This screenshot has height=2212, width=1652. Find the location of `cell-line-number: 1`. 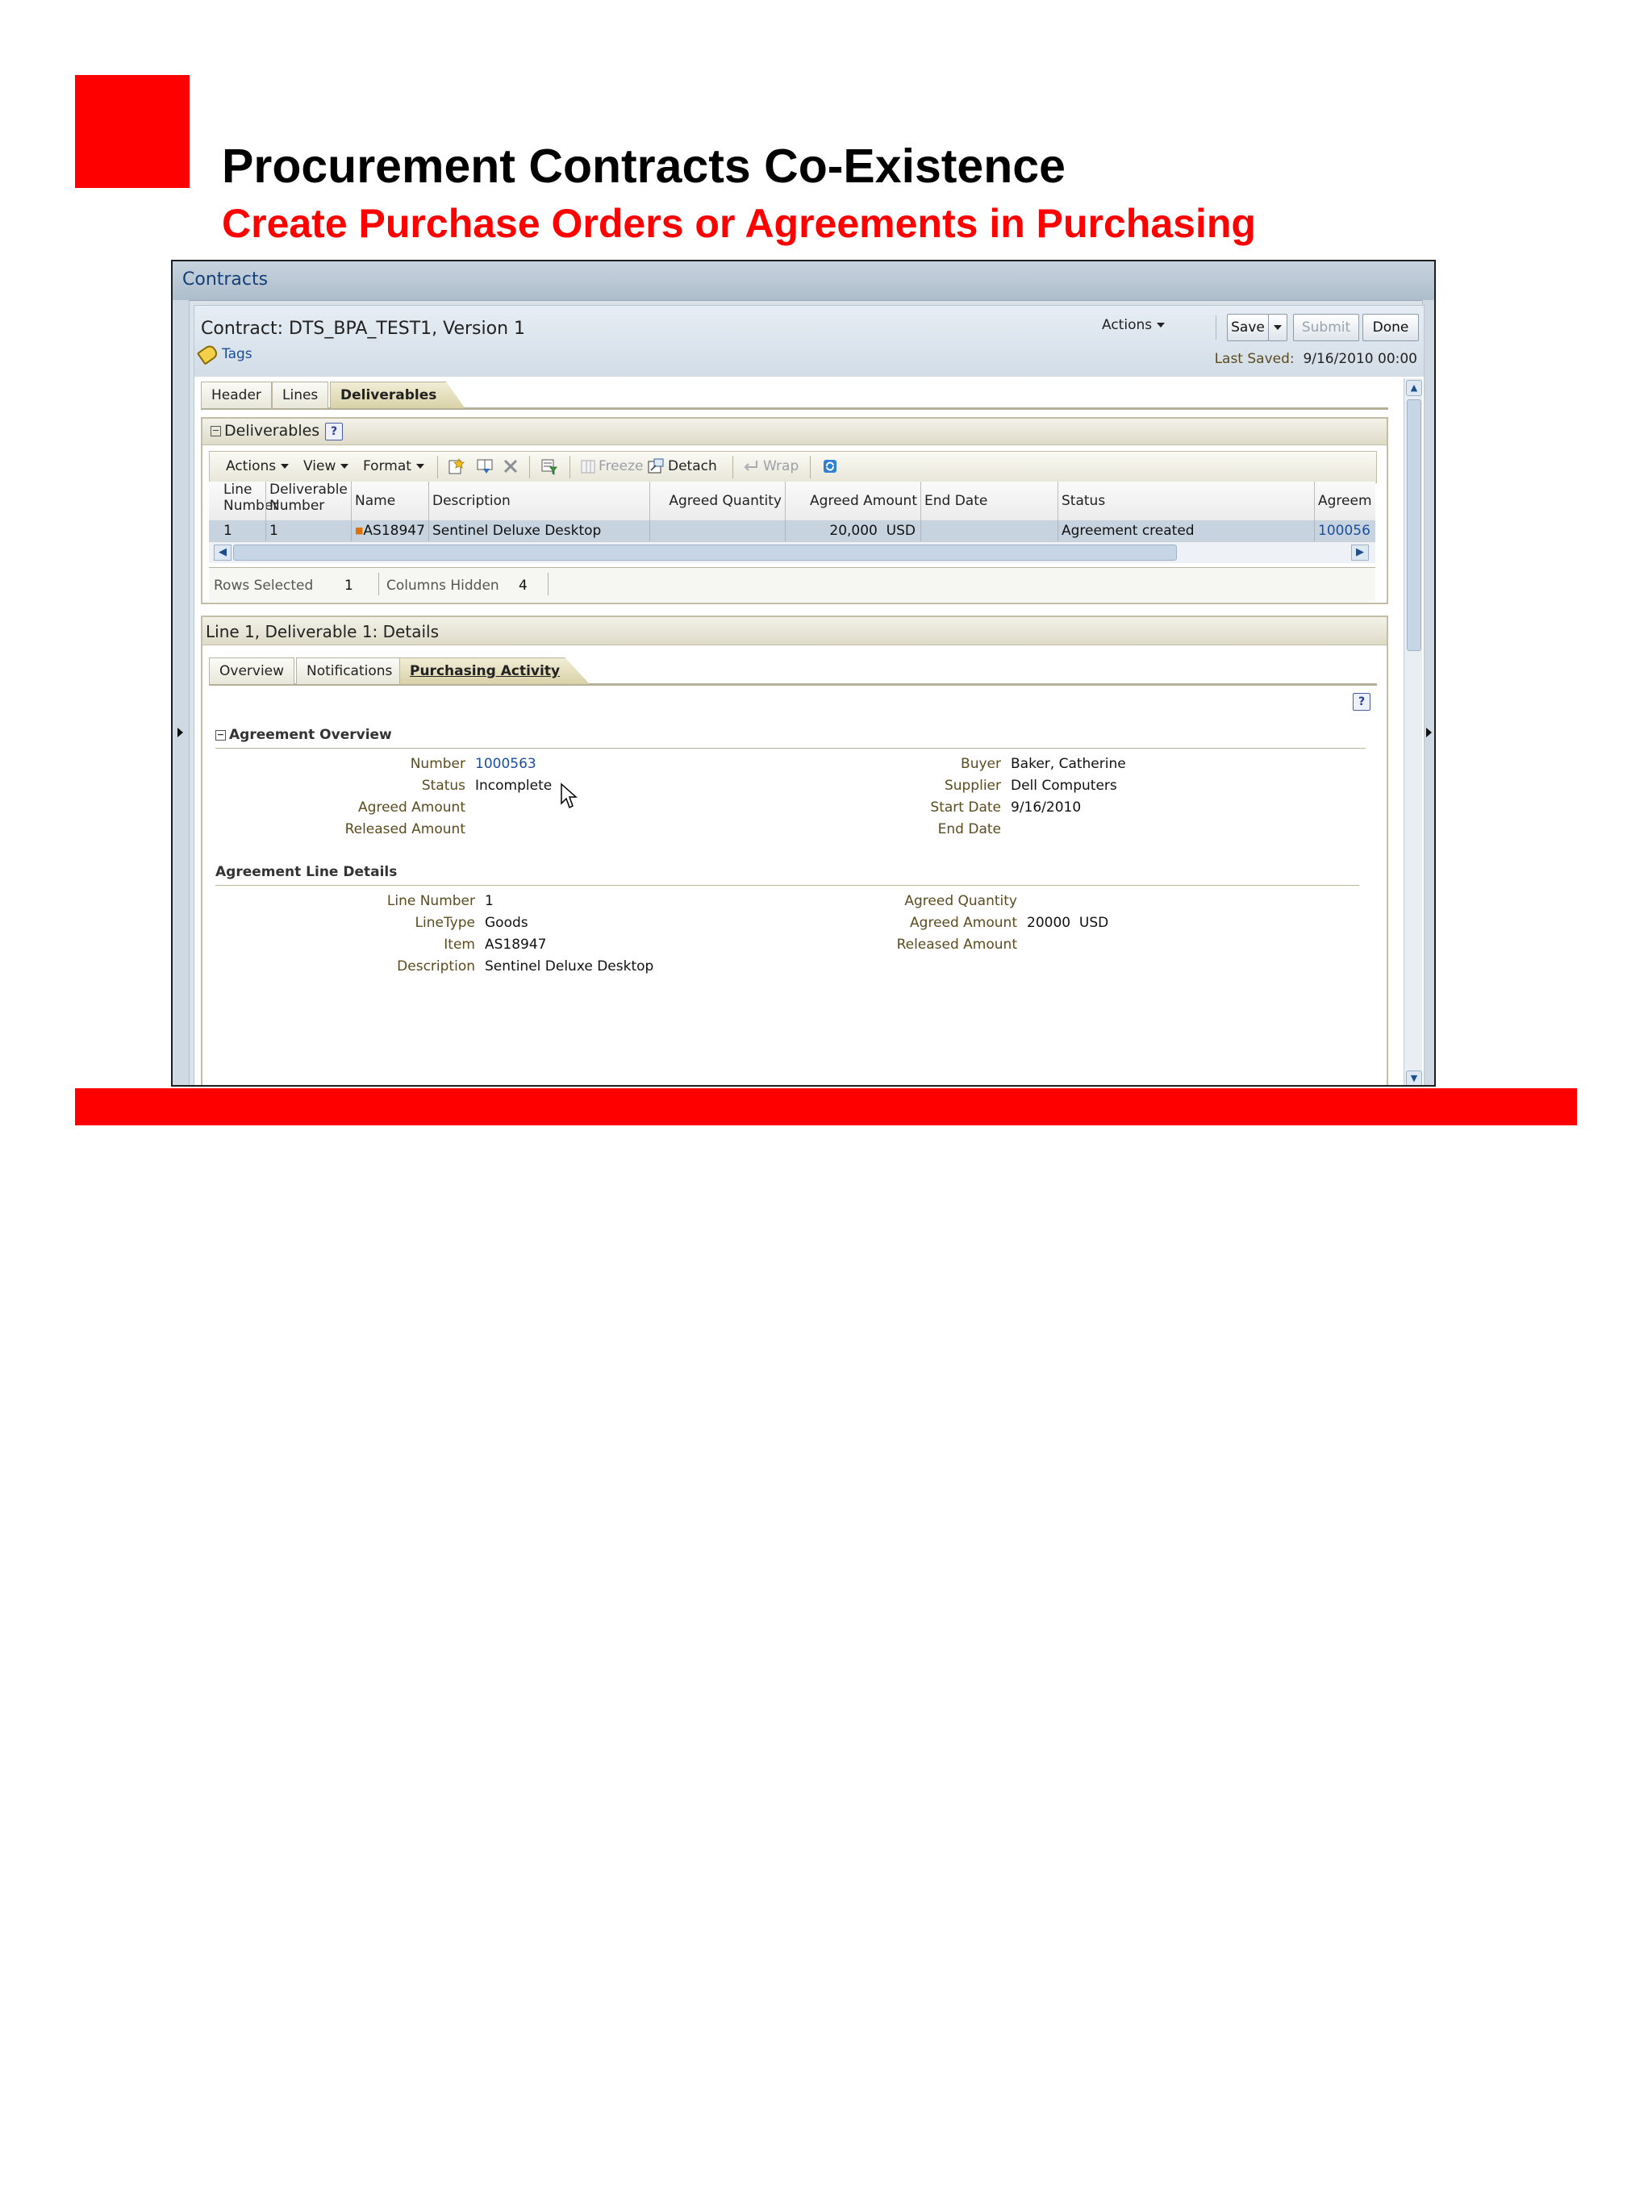

cell-line-number: 1 is located at coordinates (227, 531).